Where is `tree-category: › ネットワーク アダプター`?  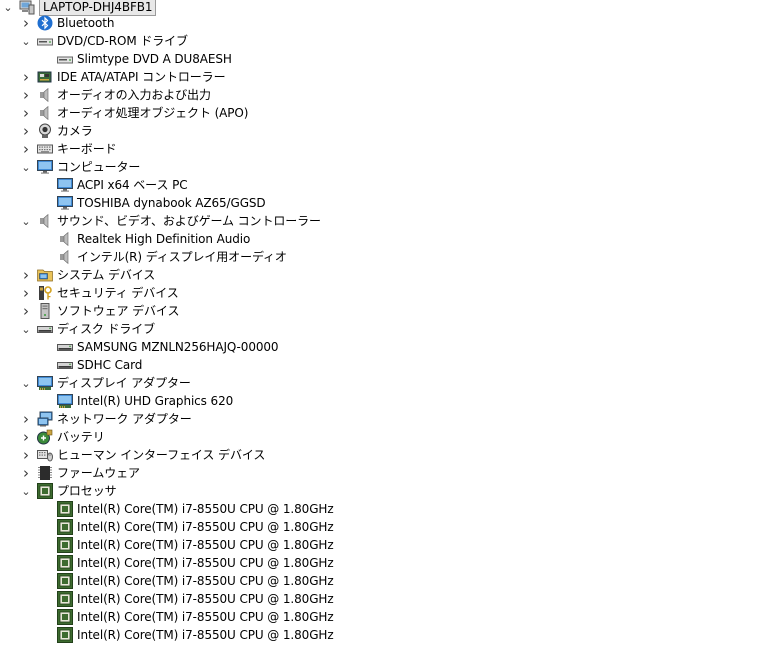 tree-category: › ネットワーク アダプター is located at coordinates (105, 419).